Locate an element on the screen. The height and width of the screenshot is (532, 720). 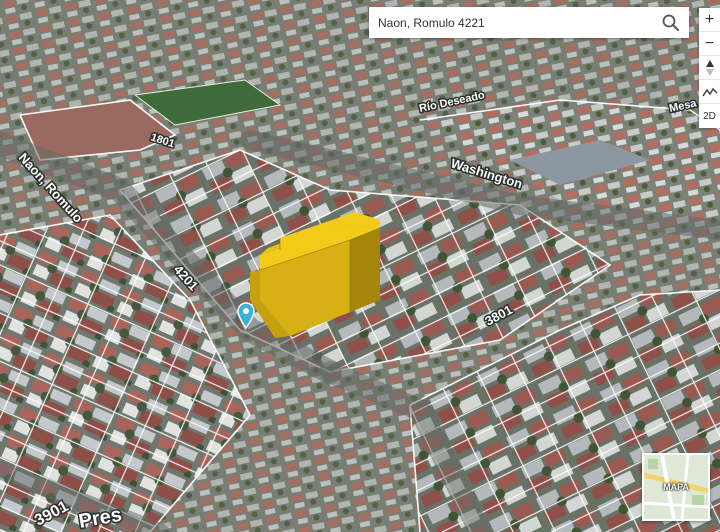
search-box is located at coordinates (529, 22).